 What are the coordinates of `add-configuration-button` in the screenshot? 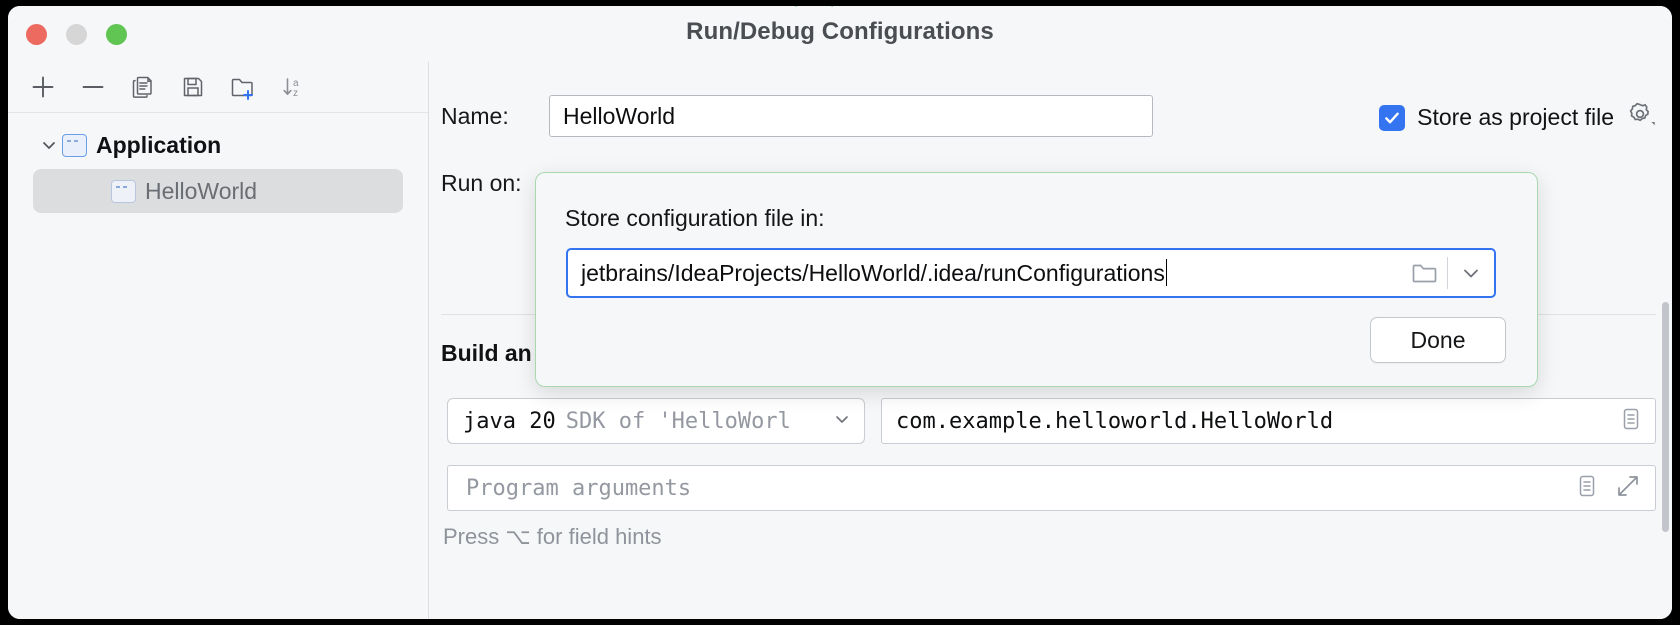 It's located at (43, 87).